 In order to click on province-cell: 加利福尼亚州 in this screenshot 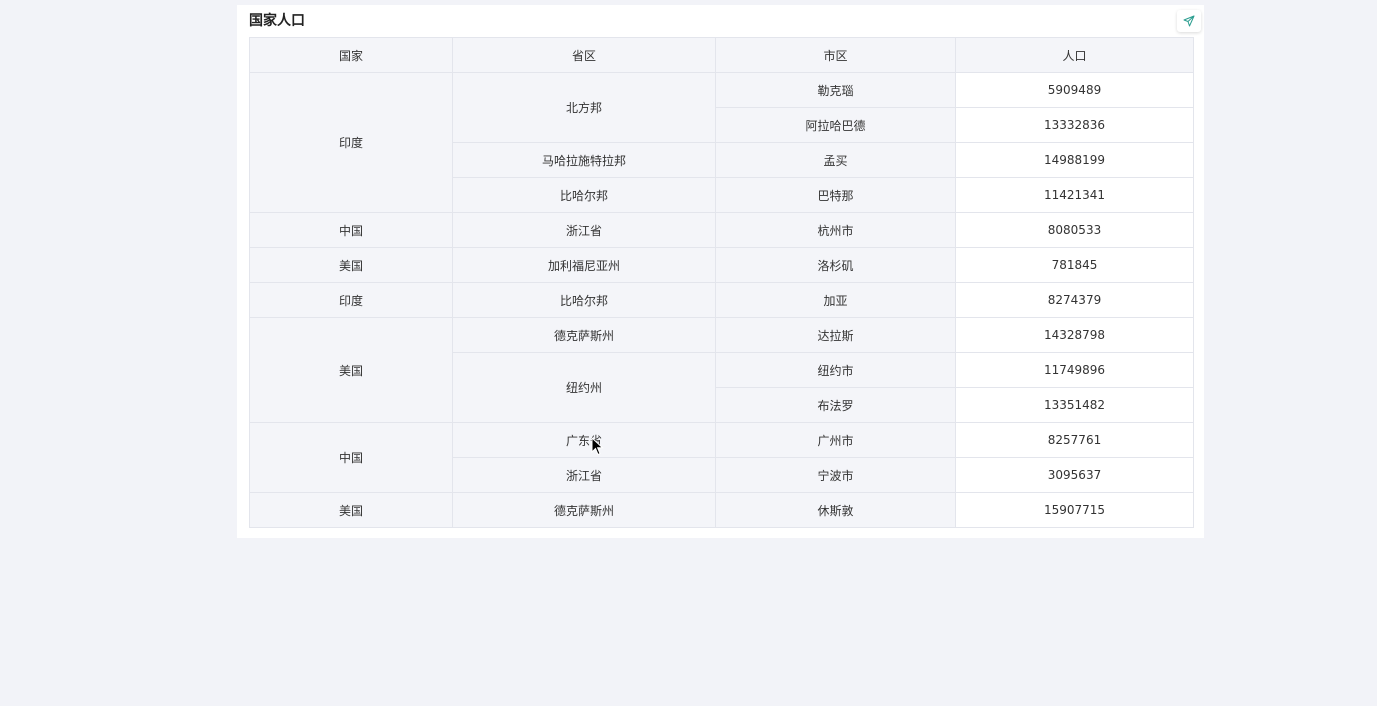, I will do `click(584, 265)`.